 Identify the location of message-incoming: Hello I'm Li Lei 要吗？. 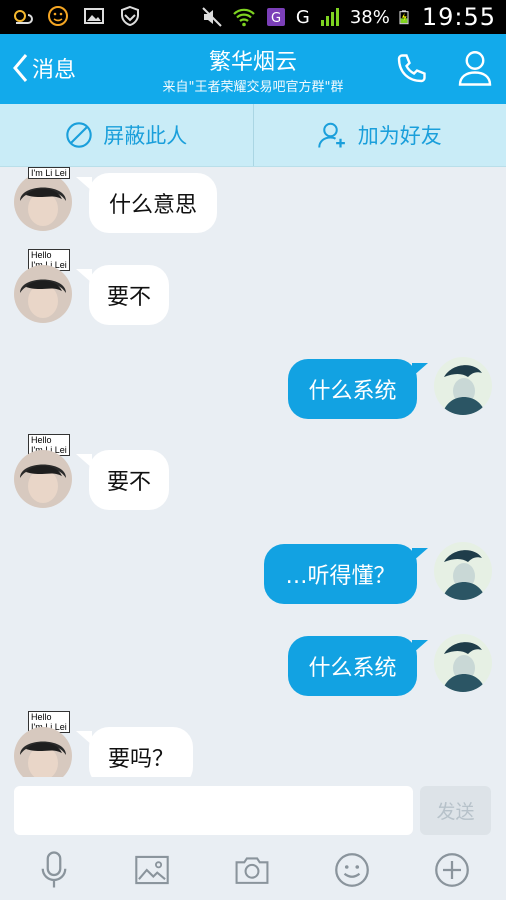
(253, 743).